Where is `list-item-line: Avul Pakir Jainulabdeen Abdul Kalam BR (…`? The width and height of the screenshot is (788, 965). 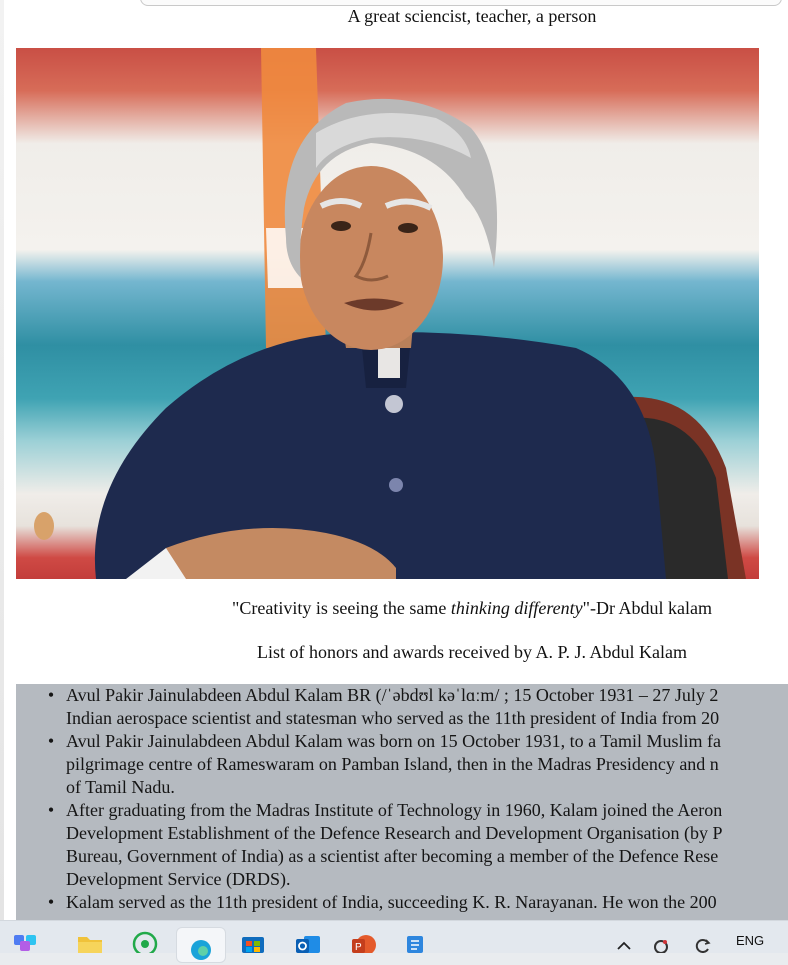
list-item-line: Avul Pakir Jainulabdeen Abdul Kalam BR (… is located at coordinates (392, 695).